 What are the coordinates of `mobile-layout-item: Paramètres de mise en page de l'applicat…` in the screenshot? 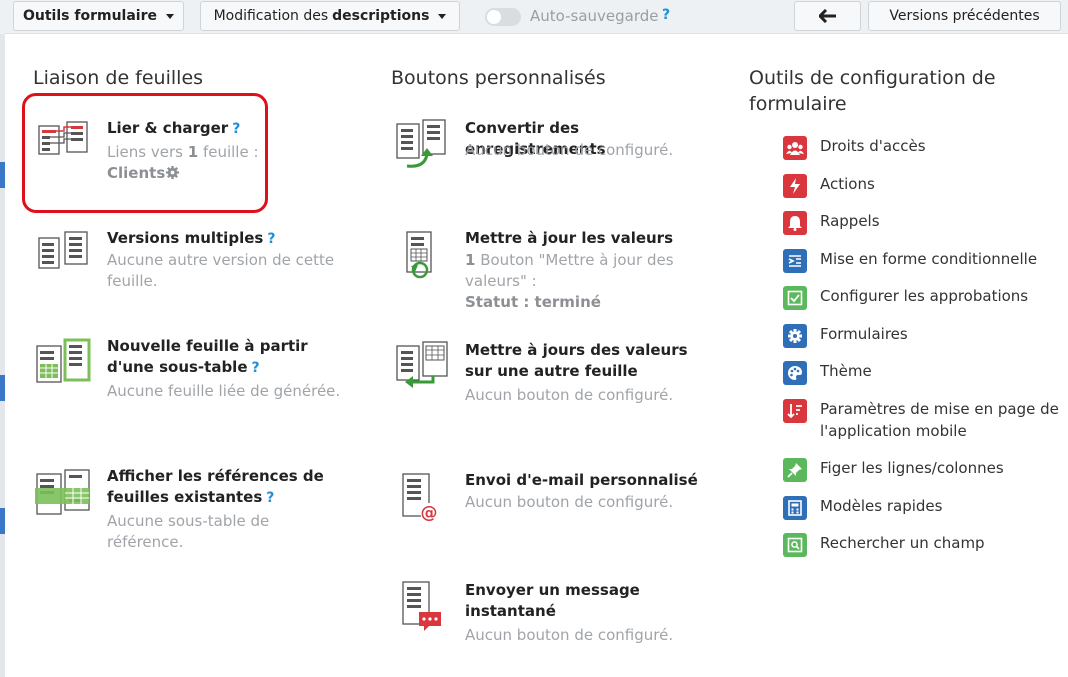 It's located at (921, 420).